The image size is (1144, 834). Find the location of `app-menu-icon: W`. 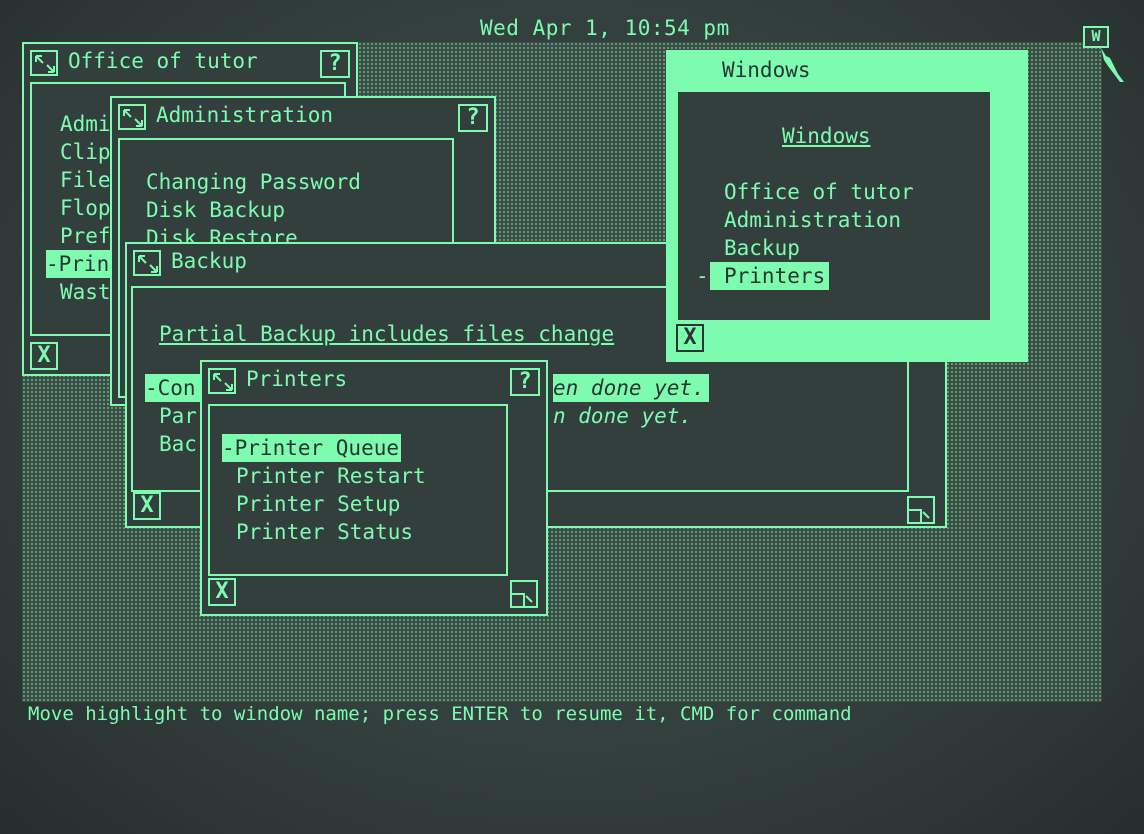

app-menu-icon: W is located at coordinates (1096, 37).